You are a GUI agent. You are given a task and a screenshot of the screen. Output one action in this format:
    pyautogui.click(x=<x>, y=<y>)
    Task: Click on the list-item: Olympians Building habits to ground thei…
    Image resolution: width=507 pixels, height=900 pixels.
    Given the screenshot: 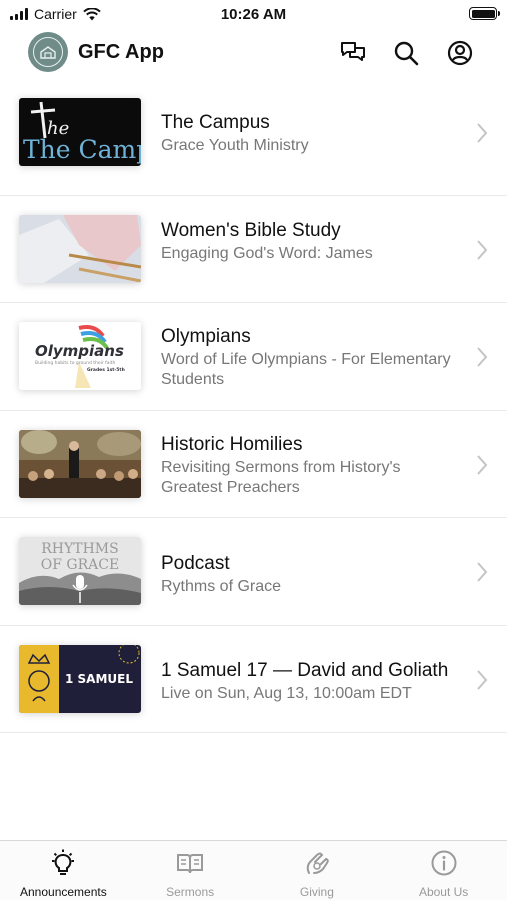 What is the action you would take?
    pyautogui.click(x=253, y=357)
    